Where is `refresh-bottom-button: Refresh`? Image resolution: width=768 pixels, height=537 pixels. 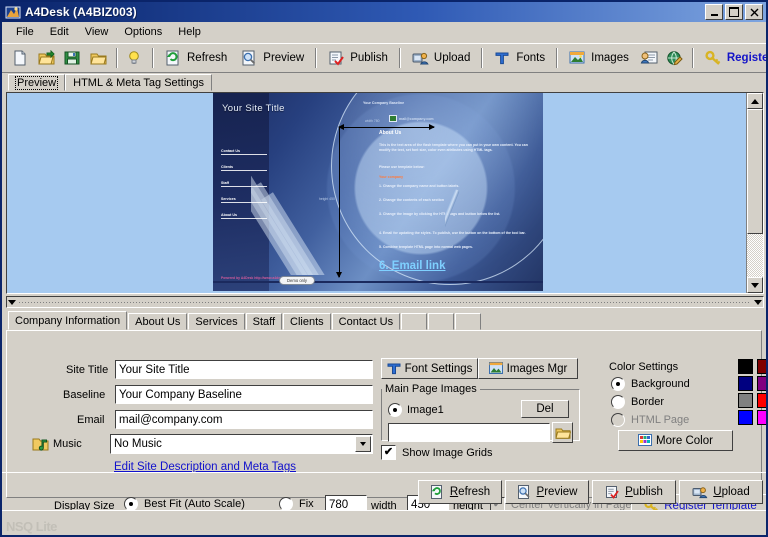 refresh-bottom-button: Refresh is located at coordinates (460, 492).